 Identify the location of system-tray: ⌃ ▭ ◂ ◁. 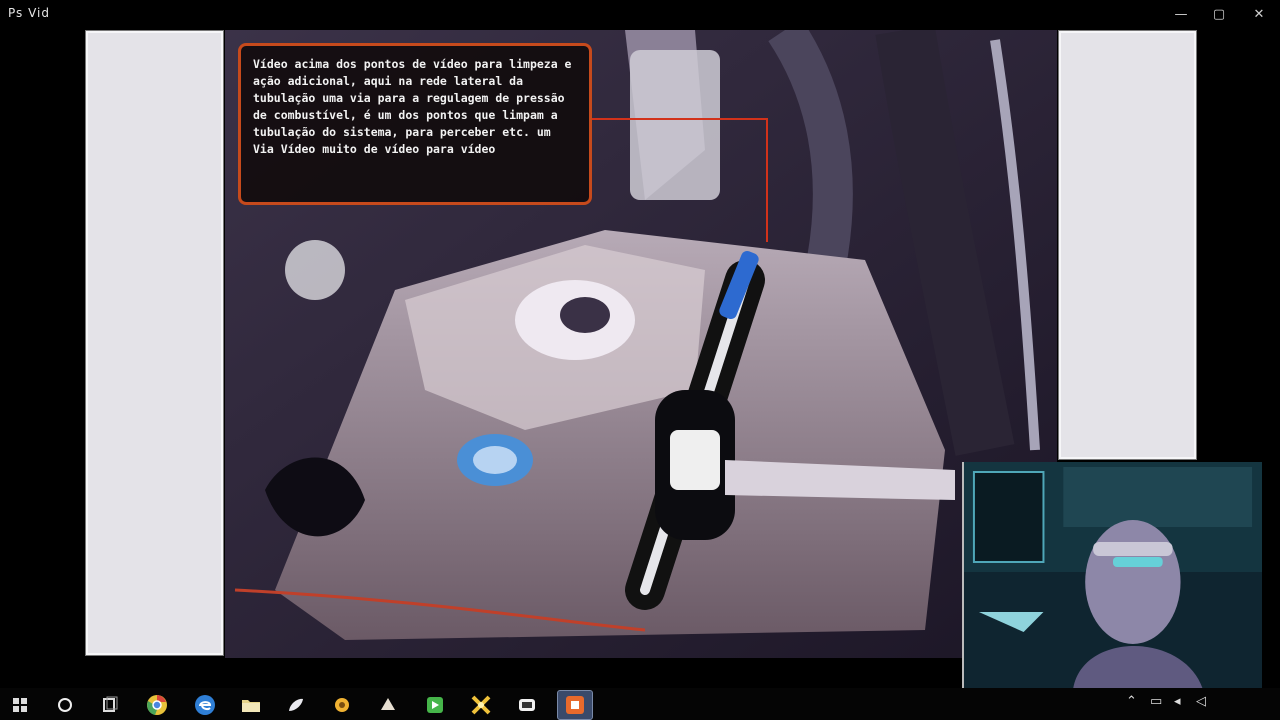
(1198, 705).